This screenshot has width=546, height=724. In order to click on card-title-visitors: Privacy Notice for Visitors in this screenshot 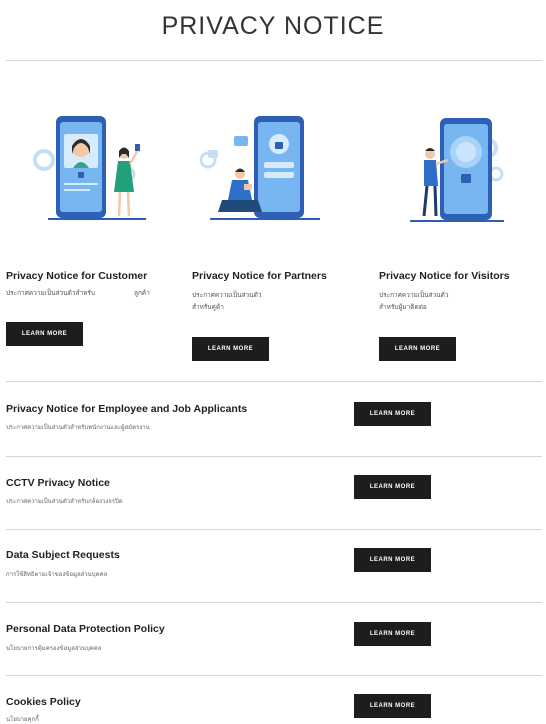, I will do `click(444, 276)`.